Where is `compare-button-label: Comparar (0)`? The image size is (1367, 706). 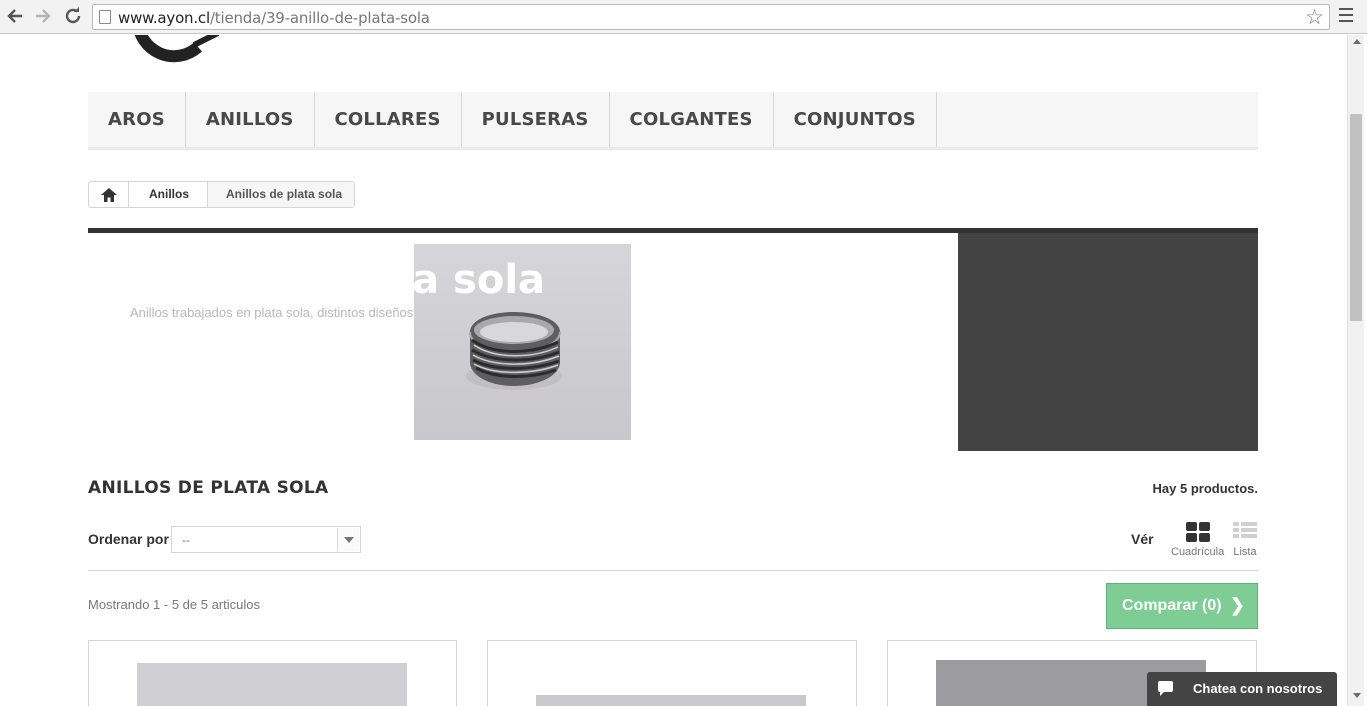
compare-button-label: Comparar (0) is located at coordinates (1172, 605).